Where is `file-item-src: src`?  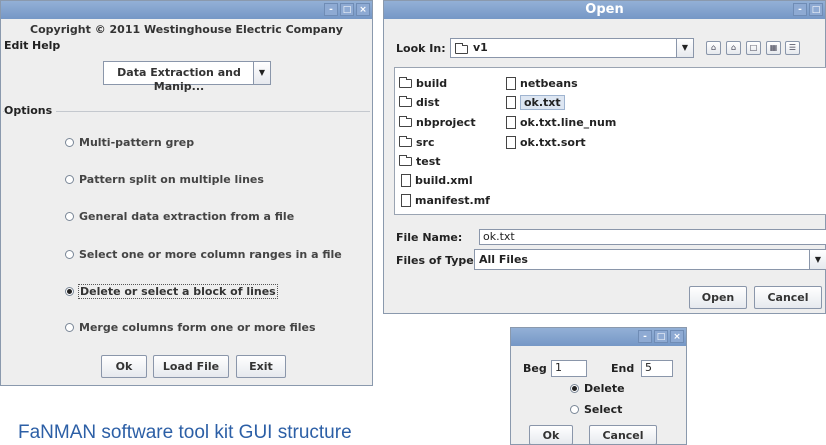 file-item-src: src is located at coordinates (417, 142).